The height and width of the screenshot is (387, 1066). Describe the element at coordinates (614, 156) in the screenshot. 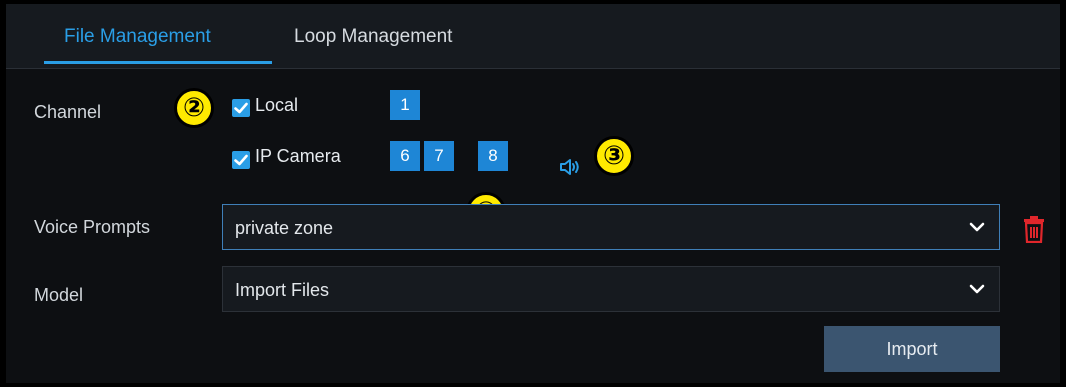

I see `callout-three: ③` at that location.